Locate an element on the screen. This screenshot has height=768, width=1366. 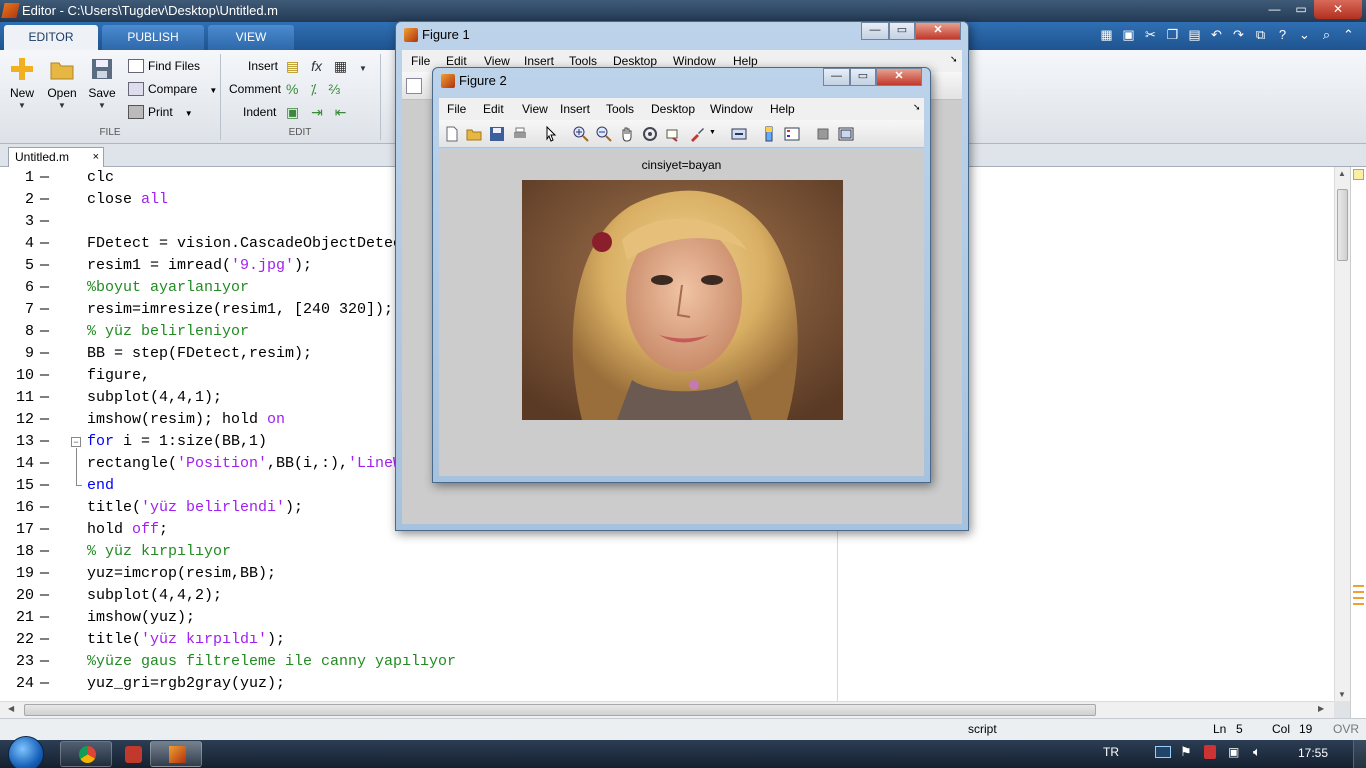
figure-2-close-button: ✕ is located at coordinates (899, 77).